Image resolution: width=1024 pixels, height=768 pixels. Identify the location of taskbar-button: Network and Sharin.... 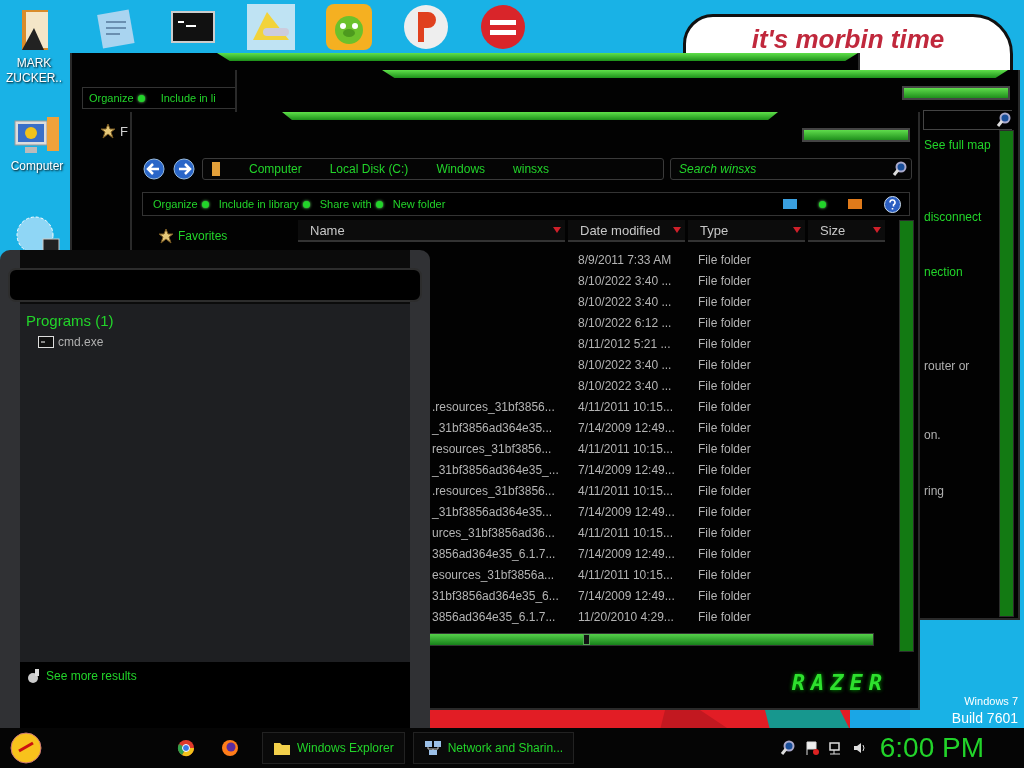
(493, 748).